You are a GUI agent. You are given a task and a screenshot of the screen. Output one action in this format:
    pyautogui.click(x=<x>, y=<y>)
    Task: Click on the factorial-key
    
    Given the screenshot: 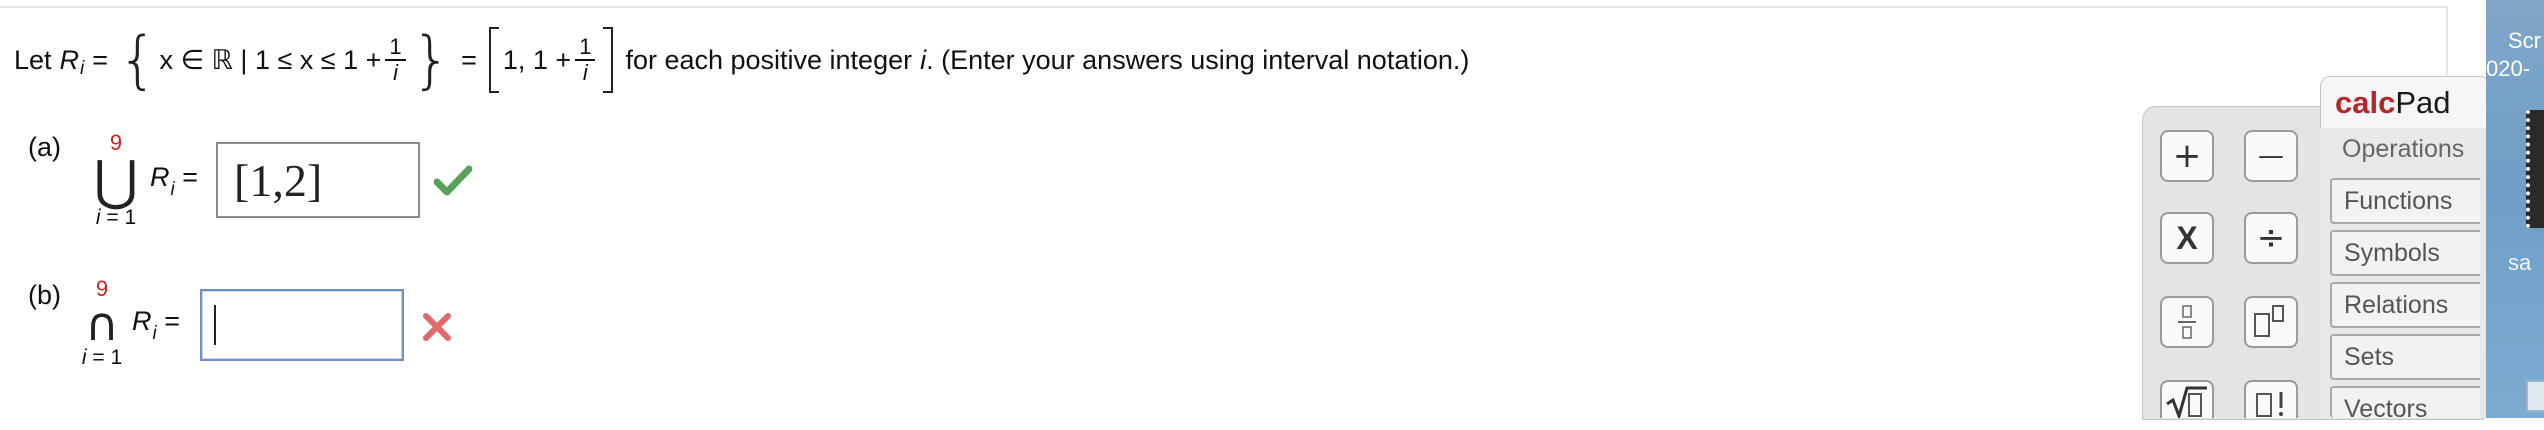 What is the action you would take?
    pyautogui.click(x=2271, y=399)
    